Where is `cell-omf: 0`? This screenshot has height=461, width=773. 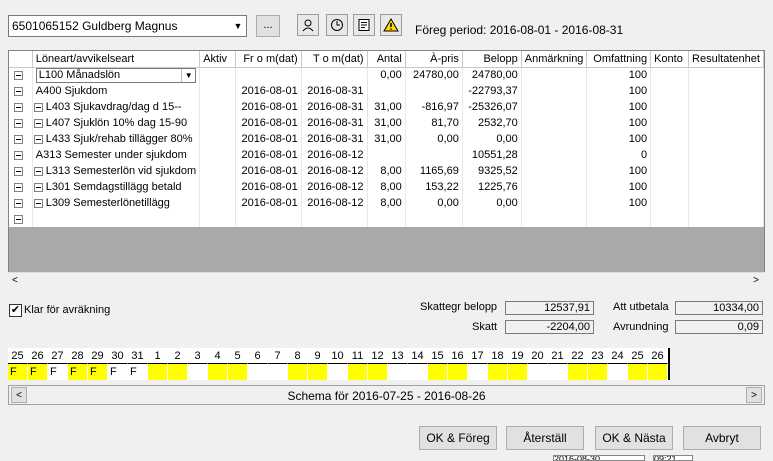 cell-omf: 0 is located at coordinates (619, 155).